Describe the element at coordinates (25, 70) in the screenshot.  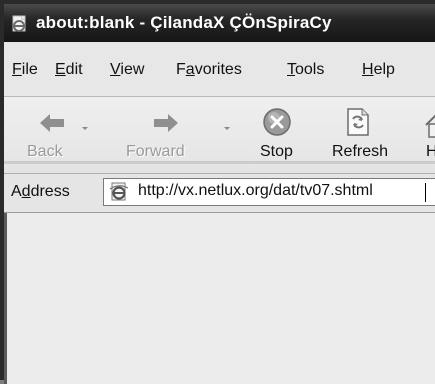
I see `menu-file: File` at that location.